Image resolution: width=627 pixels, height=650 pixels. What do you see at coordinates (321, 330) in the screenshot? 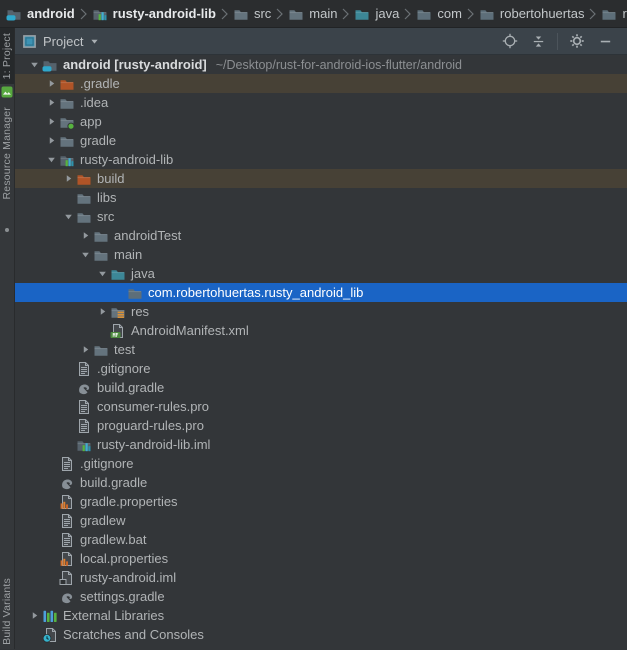
I see `tree-row-androidmanifest-xml: MF AndroidManifest.xml` at bounding box center [321, 330].